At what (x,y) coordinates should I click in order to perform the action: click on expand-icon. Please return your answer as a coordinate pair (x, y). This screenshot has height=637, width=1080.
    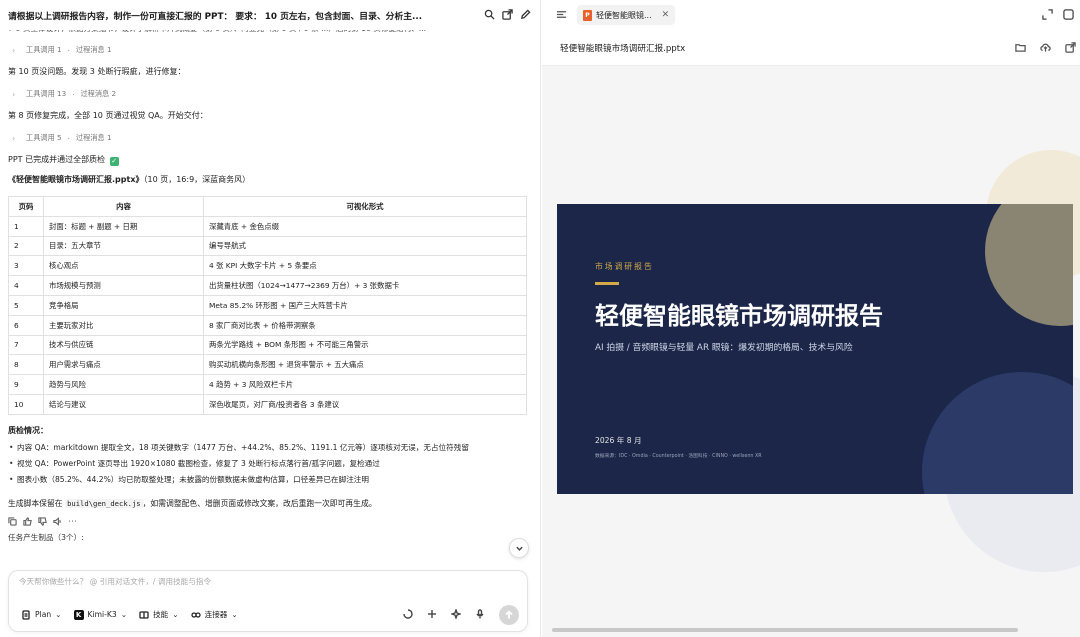
    Looking at the image, I should click on (1047, 15).